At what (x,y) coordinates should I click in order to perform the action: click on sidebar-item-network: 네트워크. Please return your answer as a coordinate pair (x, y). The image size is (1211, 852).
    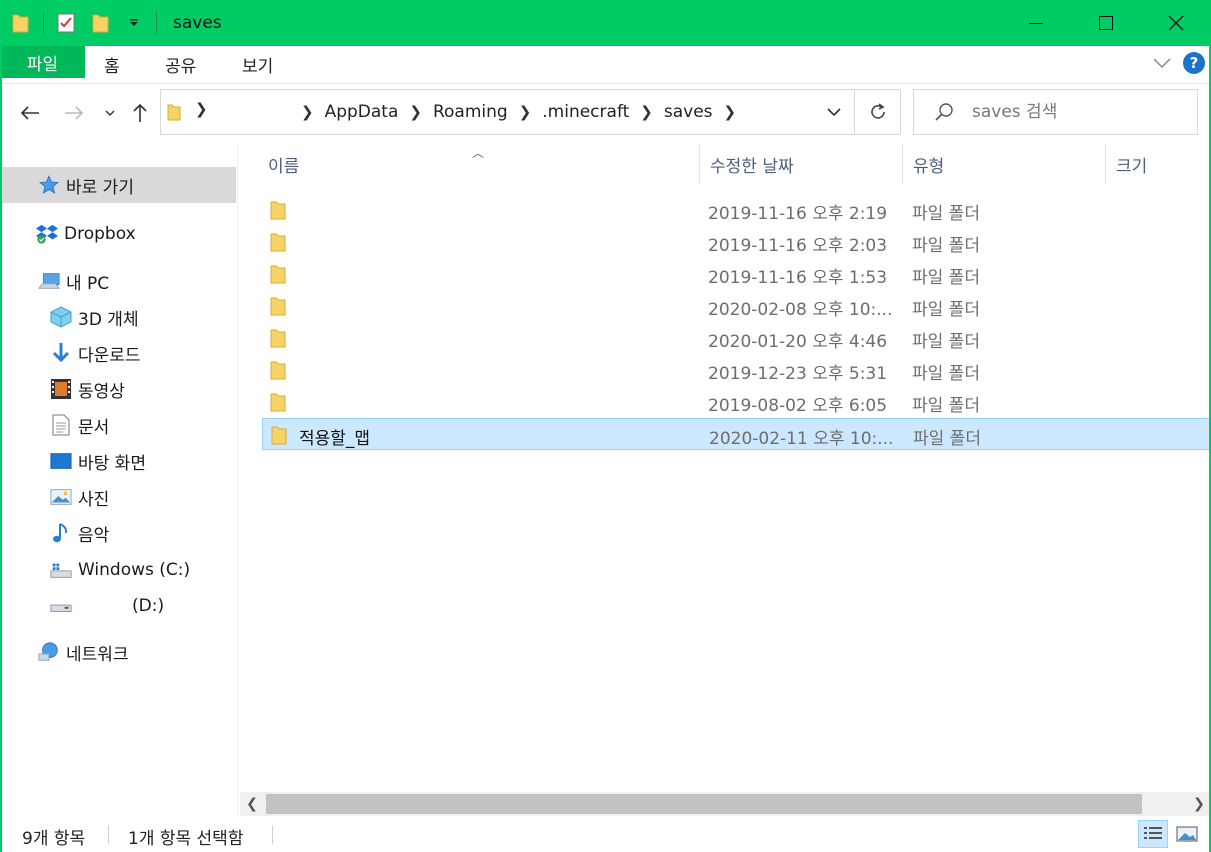
    Looking at the image, I should click on (118, 652).